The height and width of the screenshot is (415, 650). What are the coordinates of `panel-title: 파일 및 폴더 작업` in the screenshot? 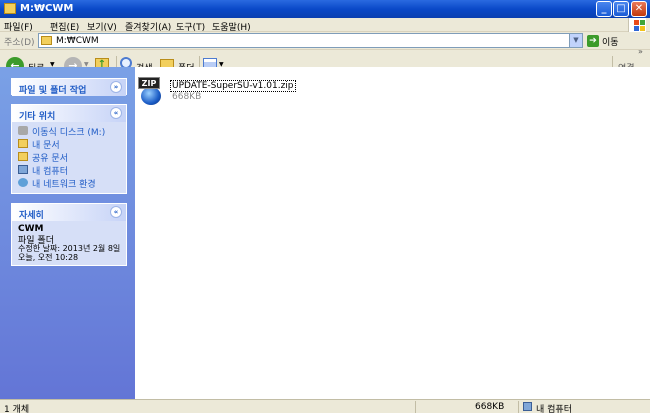 It's located at (53, 91).